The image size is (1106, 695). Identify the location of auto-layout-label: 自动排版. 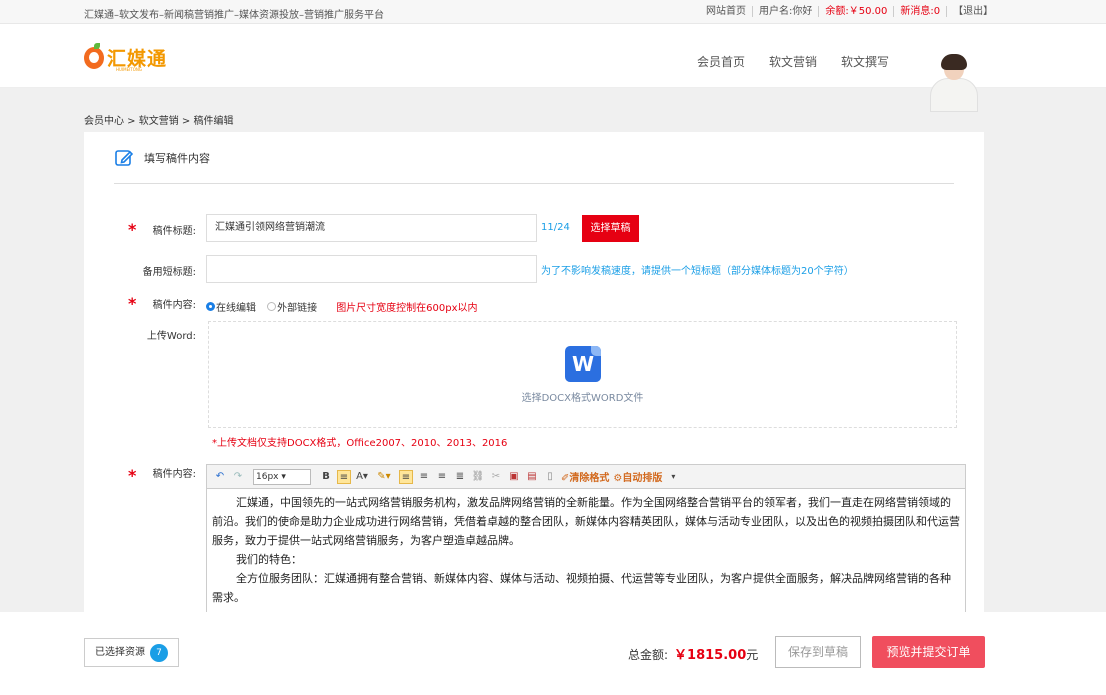
(642, 478).